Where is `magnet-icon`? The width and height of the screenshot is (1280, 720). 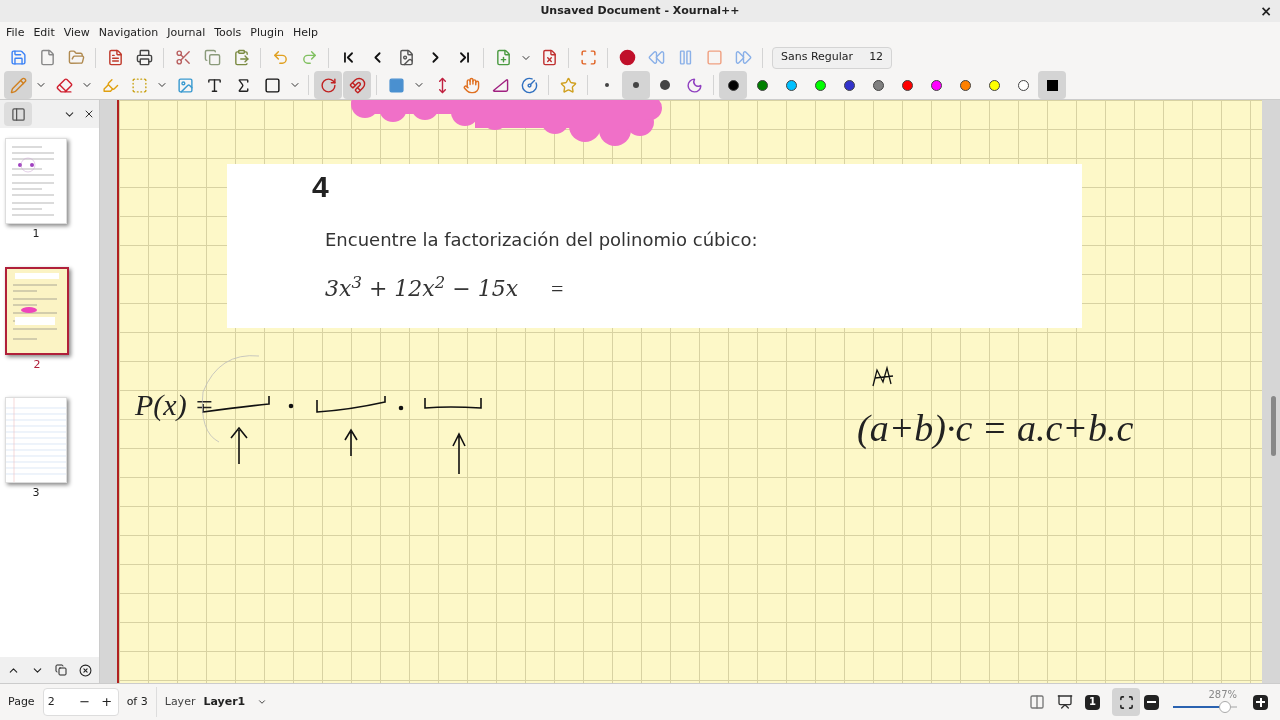 magnet-icon is located at coordinates (357, 85).